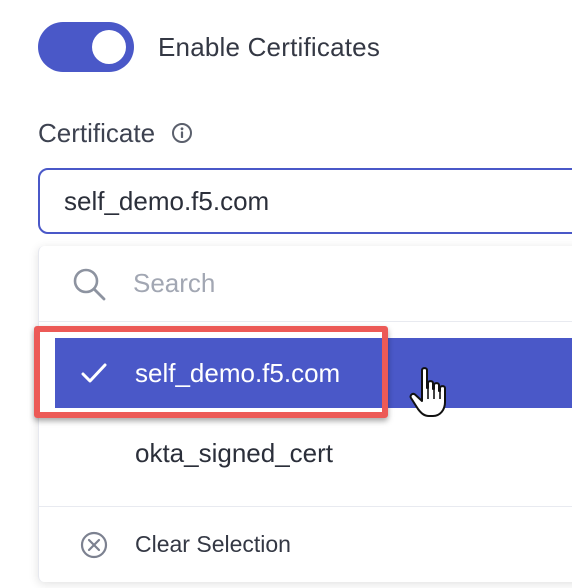 The image size is (572, 588). Describe the element at coordinates (234, 452) in the screenshot. I see `option-label: okta_signed_cert` at that location.